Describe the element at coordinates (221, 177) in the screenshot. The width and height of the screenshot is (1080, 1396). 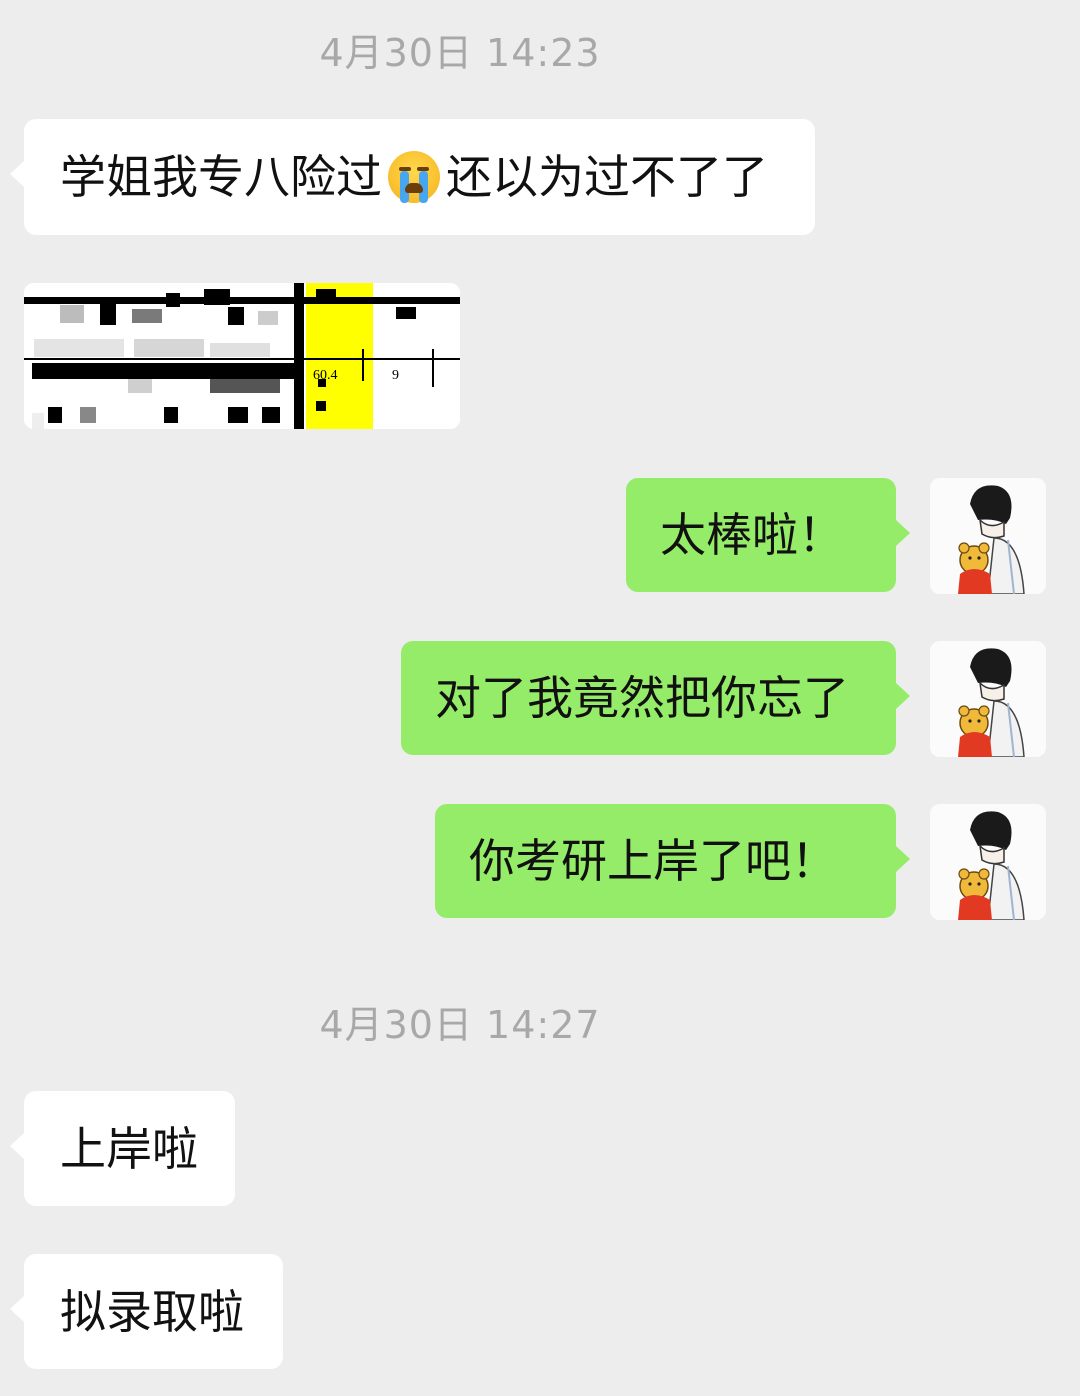
I see `message-text: 学姐我专八险过` at that location.